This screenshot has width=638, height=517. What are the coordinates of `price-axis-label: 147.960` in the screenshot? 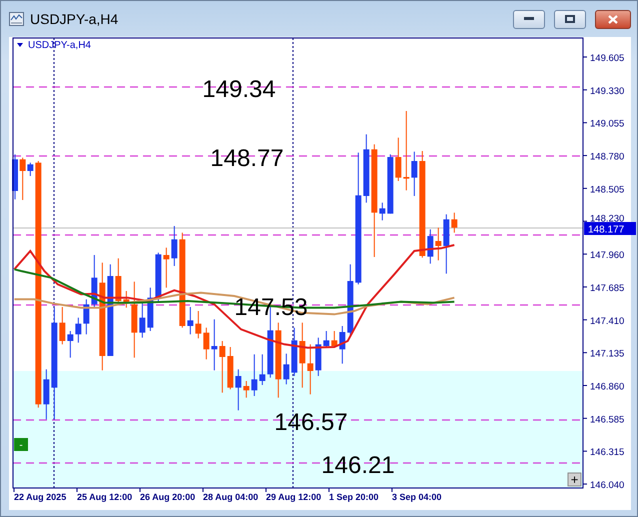 It's located at (607, 256).